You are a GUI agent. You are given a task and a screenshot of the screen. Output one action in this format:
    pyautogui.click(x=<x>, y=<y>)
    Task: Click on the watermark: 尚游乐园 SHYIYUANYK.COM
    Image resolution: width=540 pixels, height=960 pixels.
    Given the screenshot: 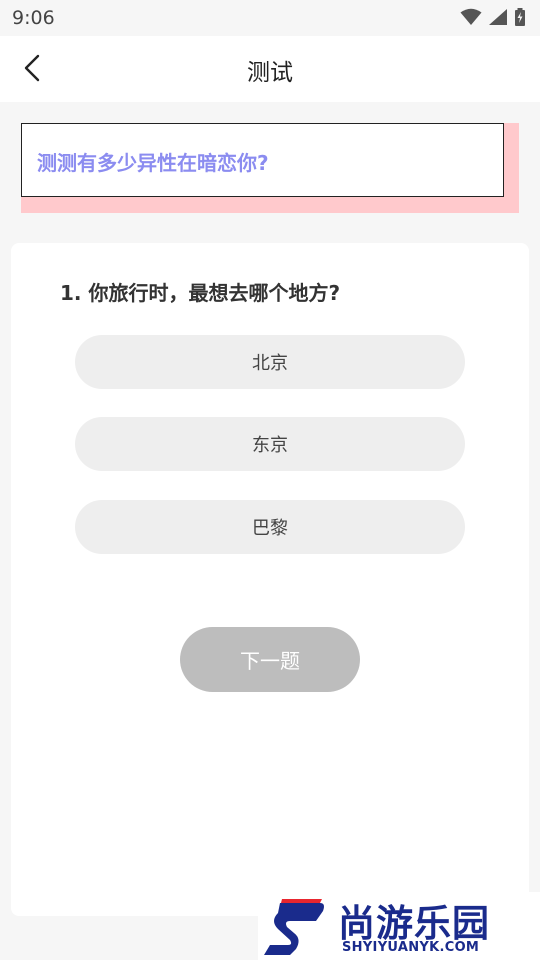 What is the action you would take?
    pyautogui.click(x=399, y=926)
    